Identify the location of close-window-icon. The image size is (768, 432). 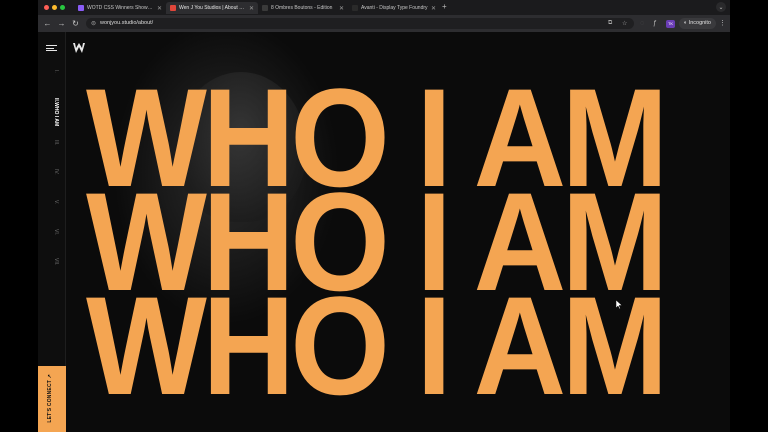
(46, 7).